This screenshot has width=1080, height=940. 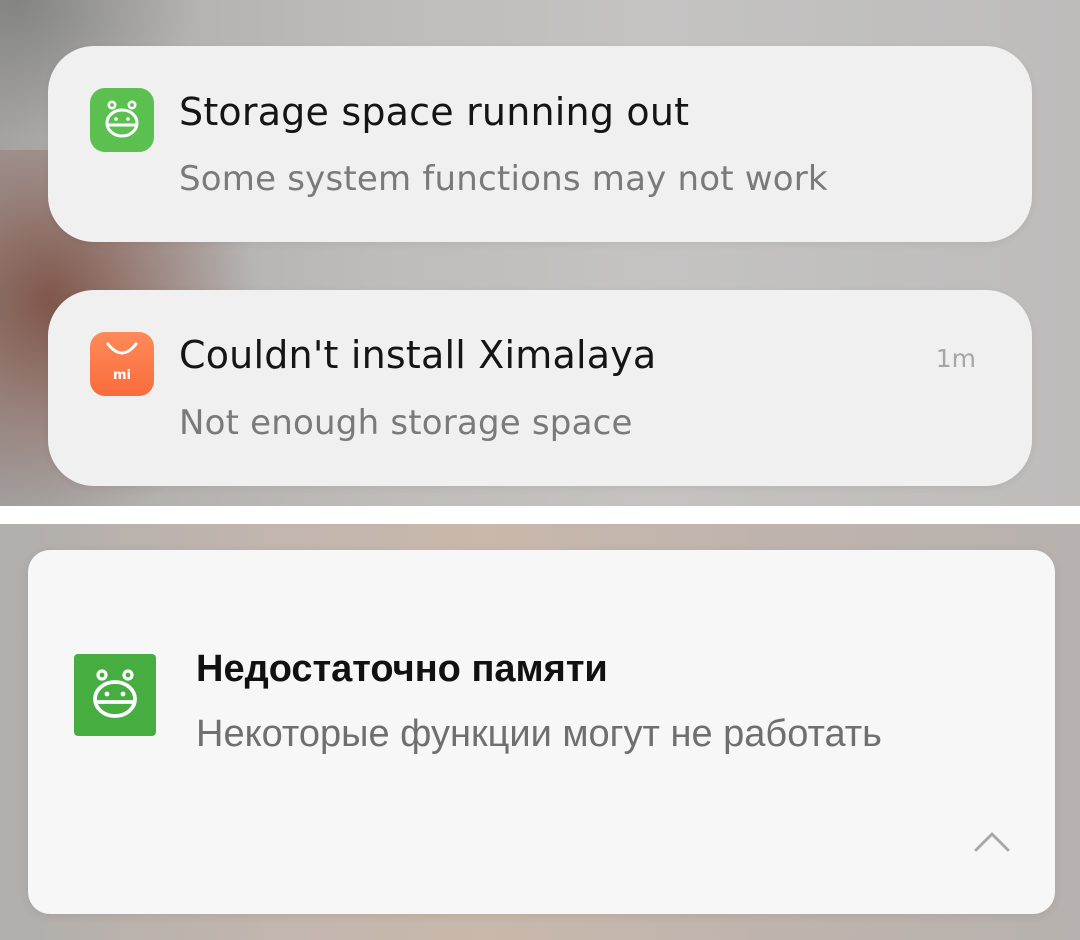 I want to click on mi-app-store-bag-icon: mi, so click(x=122, y=364).